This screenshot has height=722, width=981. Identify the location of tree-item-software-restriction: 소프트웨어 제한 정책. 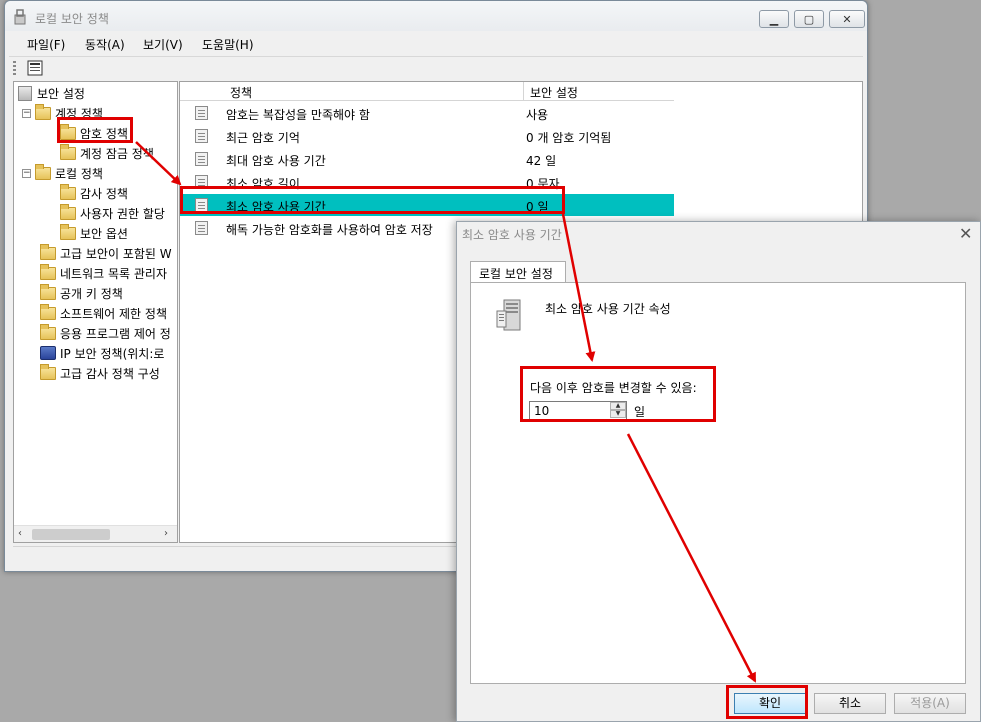
(103, 312).